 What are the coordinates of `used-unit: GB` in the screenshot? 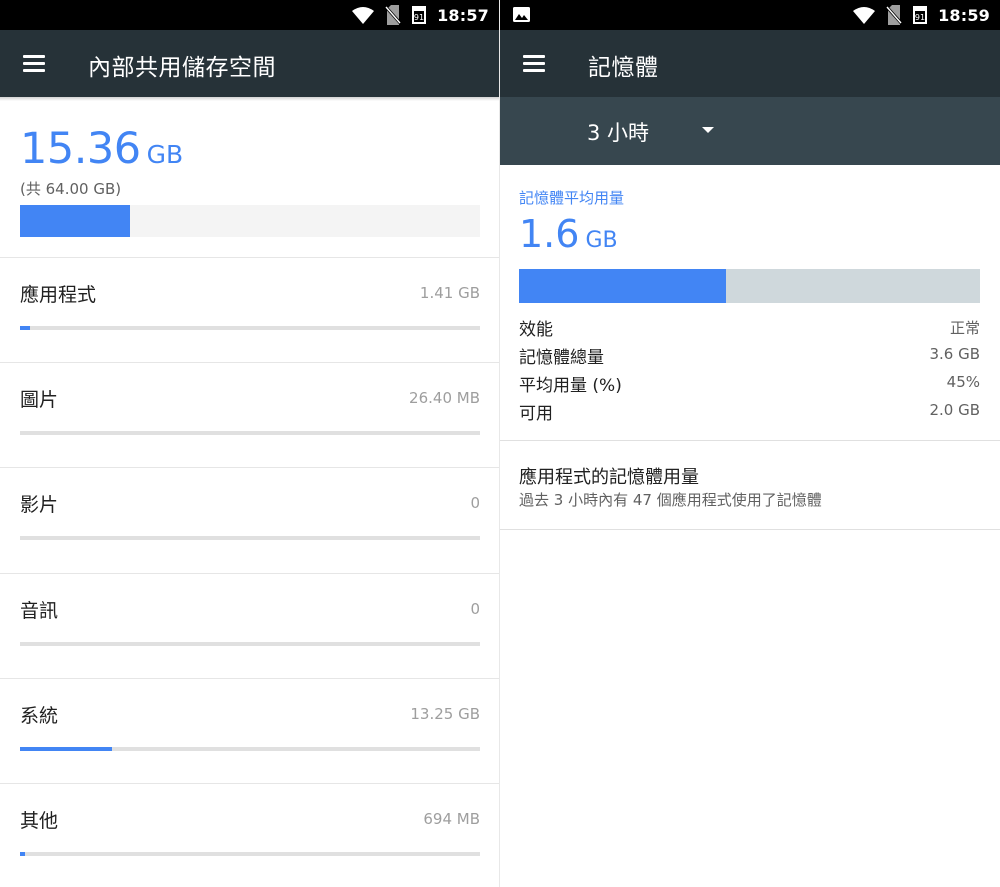 It's located at (165, 154).